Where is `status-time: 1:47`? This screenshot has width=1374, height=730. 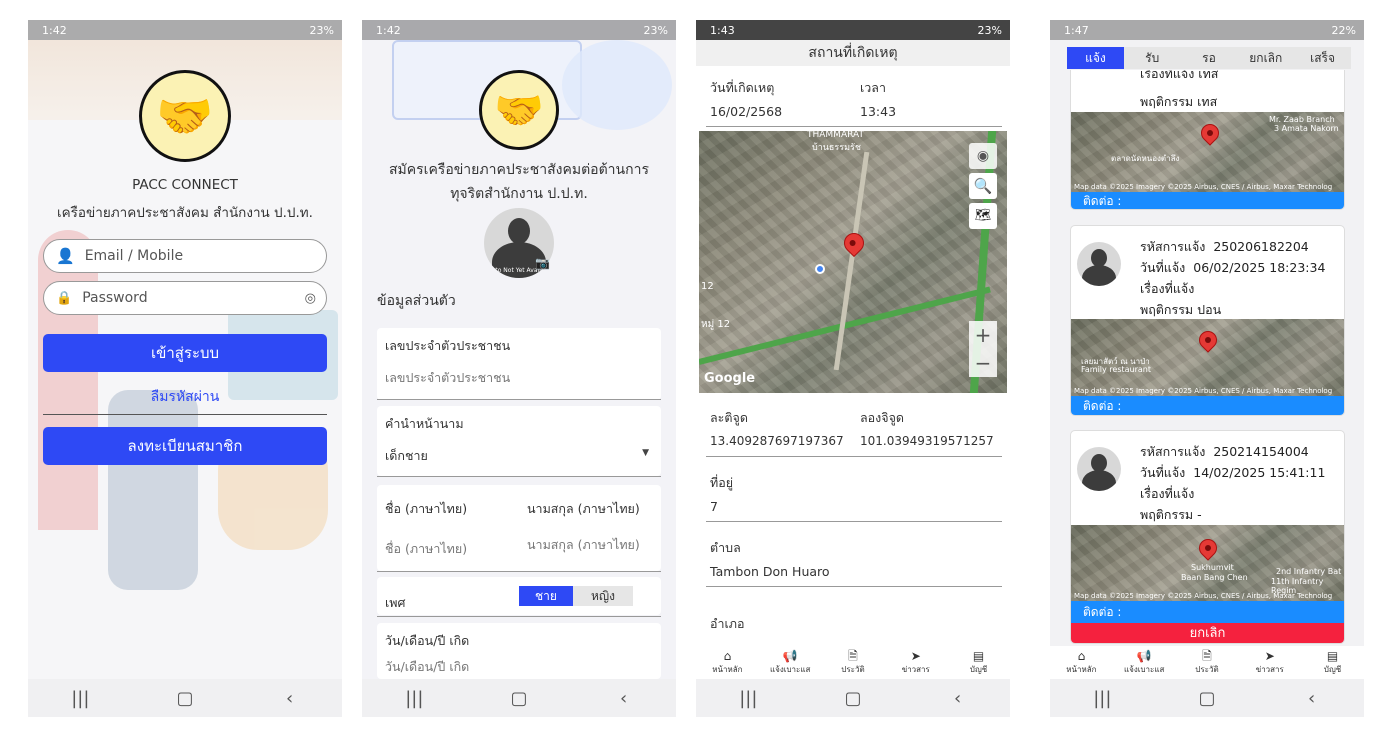 status-time: 1:47 is located at coordinates (1076, 30).